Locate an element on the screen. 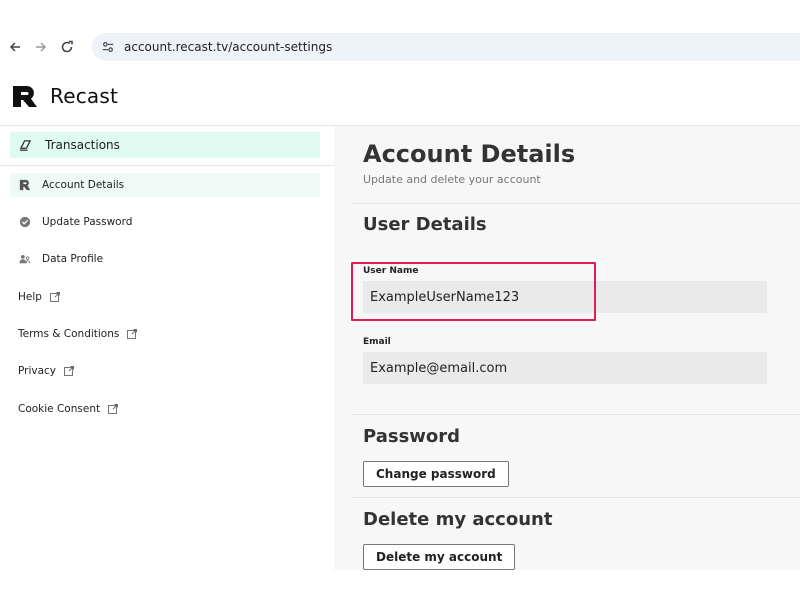 Image resolution: width=800 pixels, height=600 pixels. sidebar-item-data-profile: Data Profile is located at coordinates (165, 259).